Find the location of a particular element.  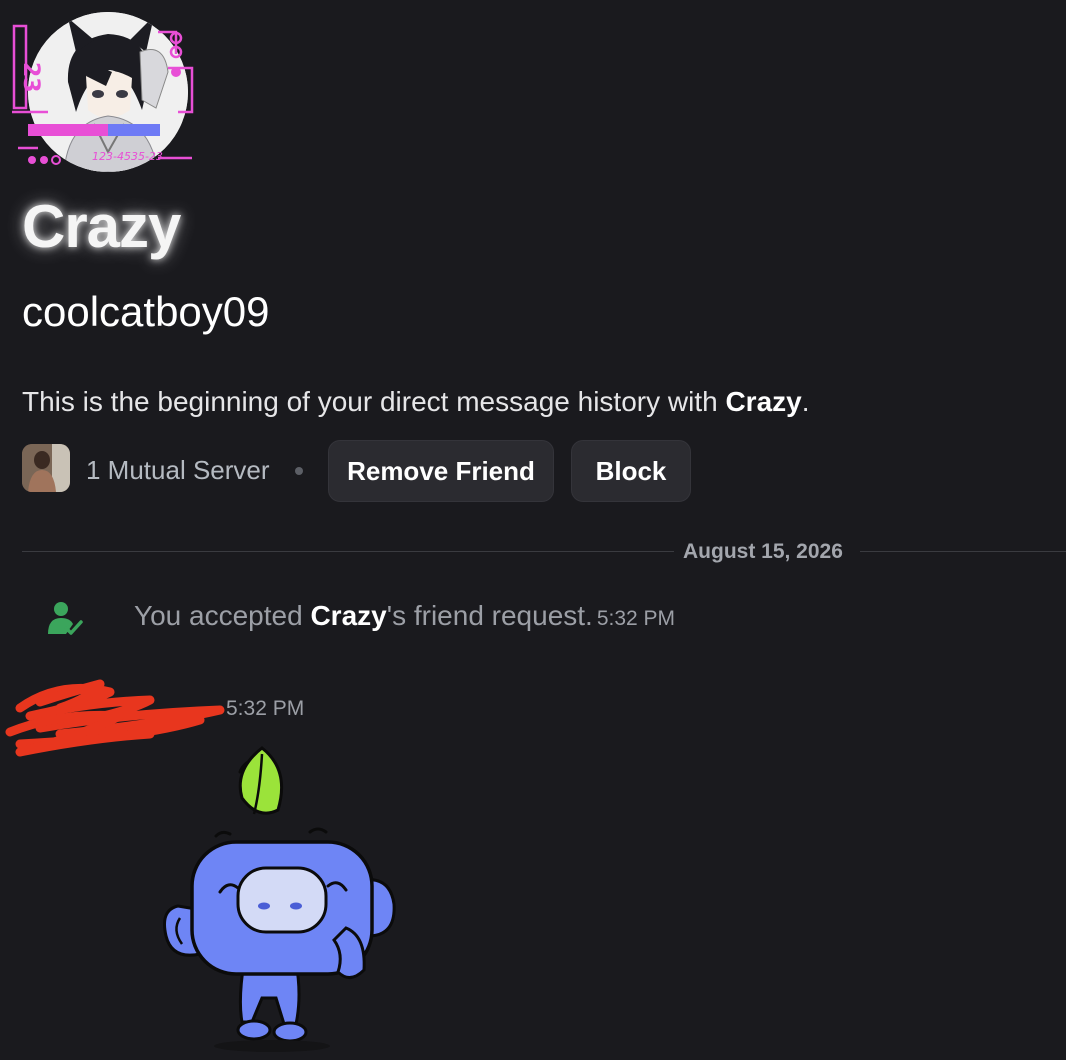

svg-text: 123-4535-23 is located at coordinates (127, 156).